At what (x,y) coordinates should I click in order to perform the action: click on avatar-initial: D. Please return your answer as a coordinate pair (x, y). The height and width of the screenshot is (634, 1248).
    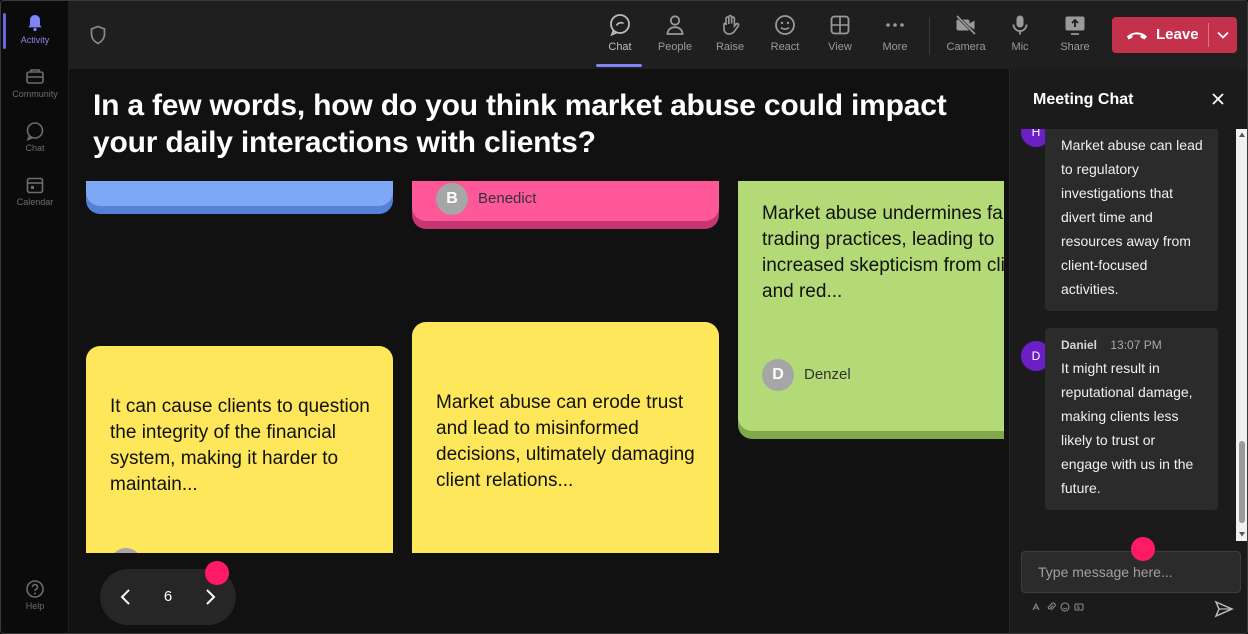
    Looking at the image, I should click on (1036, 356).